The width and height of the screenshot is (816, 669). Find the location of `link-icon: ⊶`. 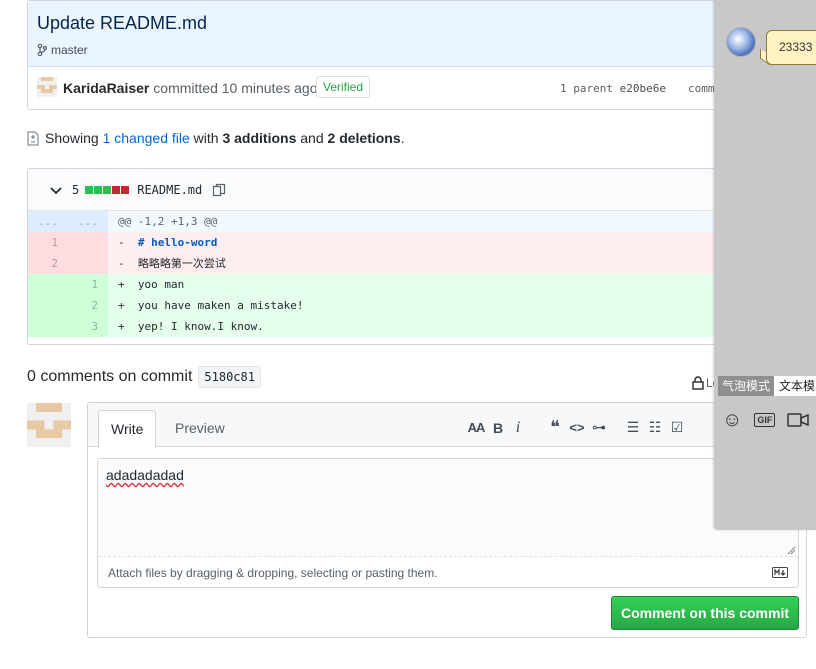

link-icon: ⊶ is located at coordinates (599, 427).